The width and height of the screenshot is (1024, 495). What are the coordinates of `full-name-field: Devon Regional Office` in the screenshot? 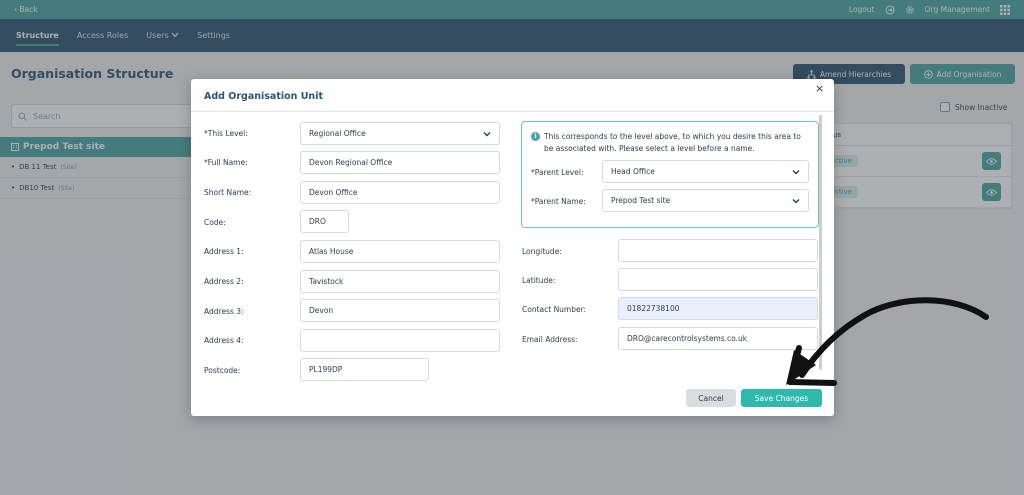 It's located at (400, 162).